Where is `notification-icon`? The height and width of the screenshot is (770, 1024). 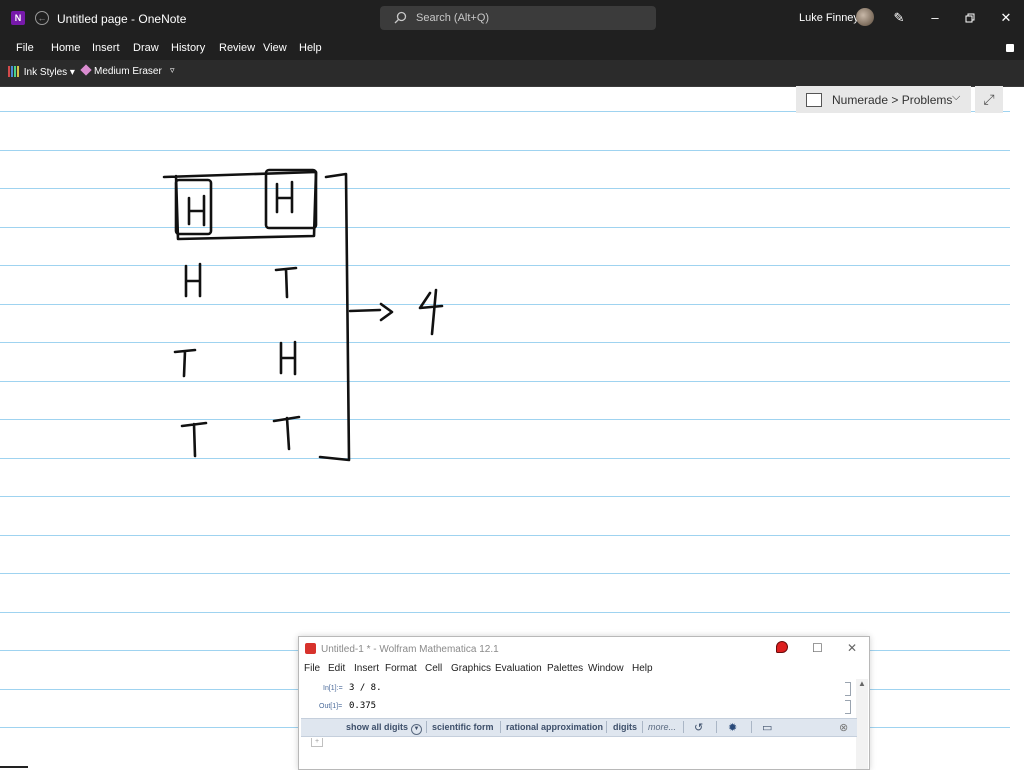
notification-icon is located at coordinates (782, 647).